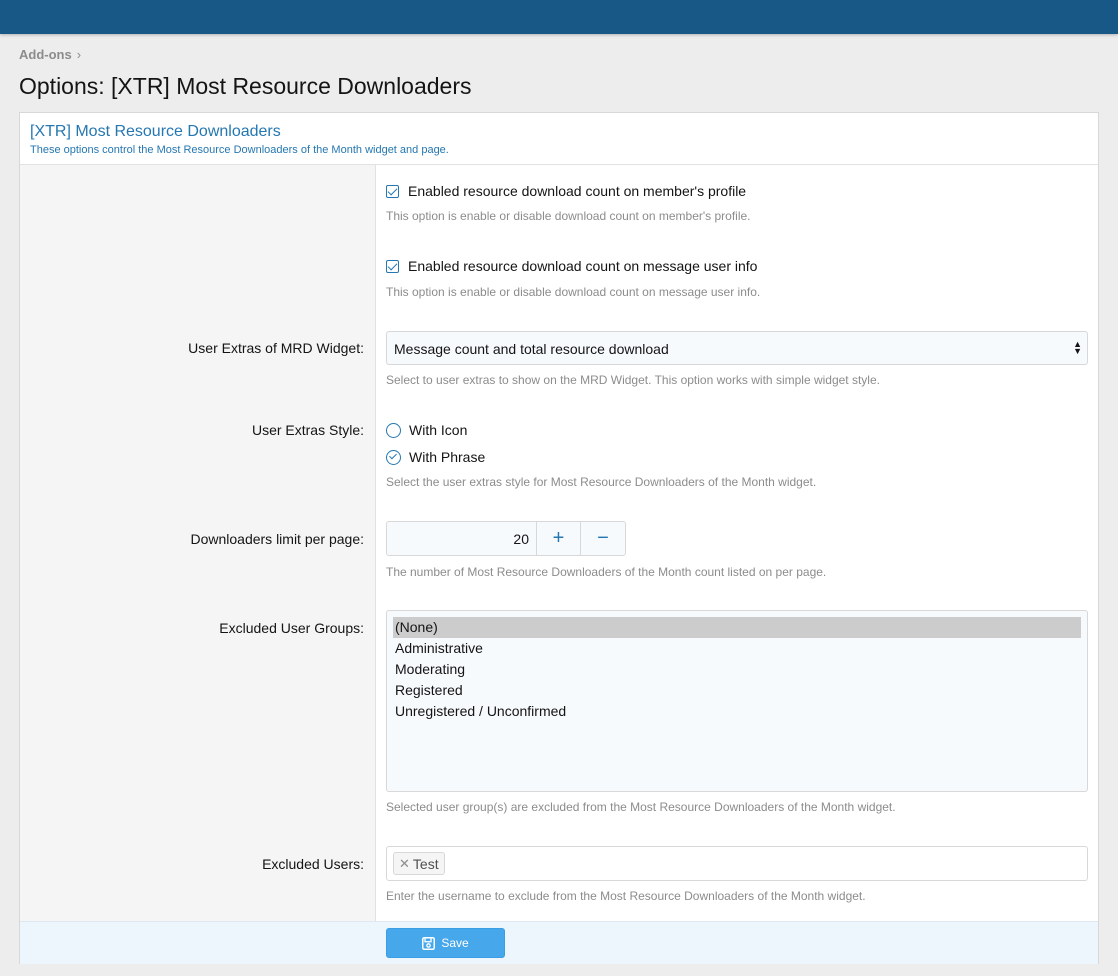 This screenshot has width=1118, height=976. What do you see at coordinates (155, 131) in the screenshot?
I see `block-title: [XTR] Most Resource Downloaders` at bounding box center [155, 131].